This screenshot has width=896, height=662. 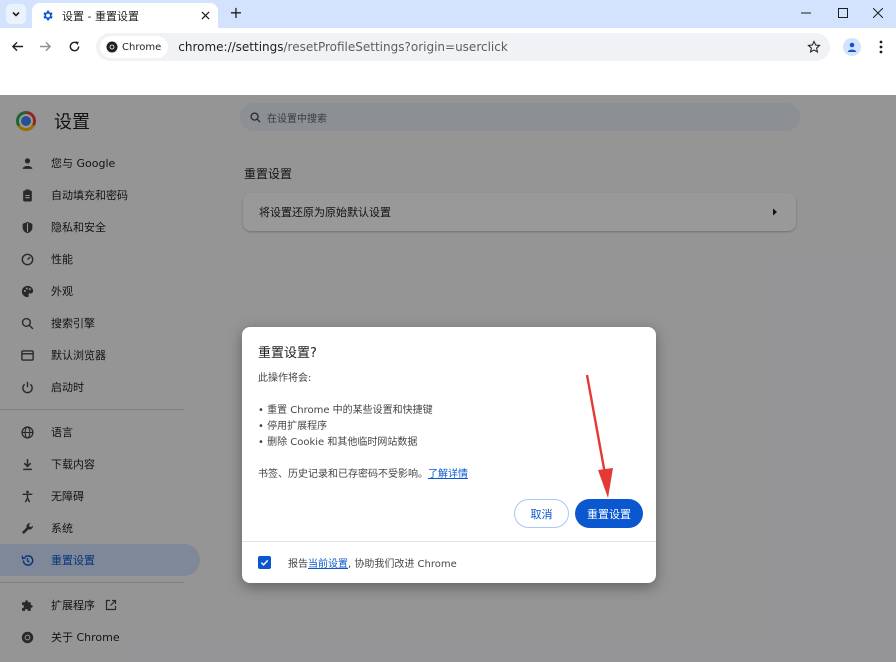 I want to click on tab-search-button, so click(x=16, y=14).